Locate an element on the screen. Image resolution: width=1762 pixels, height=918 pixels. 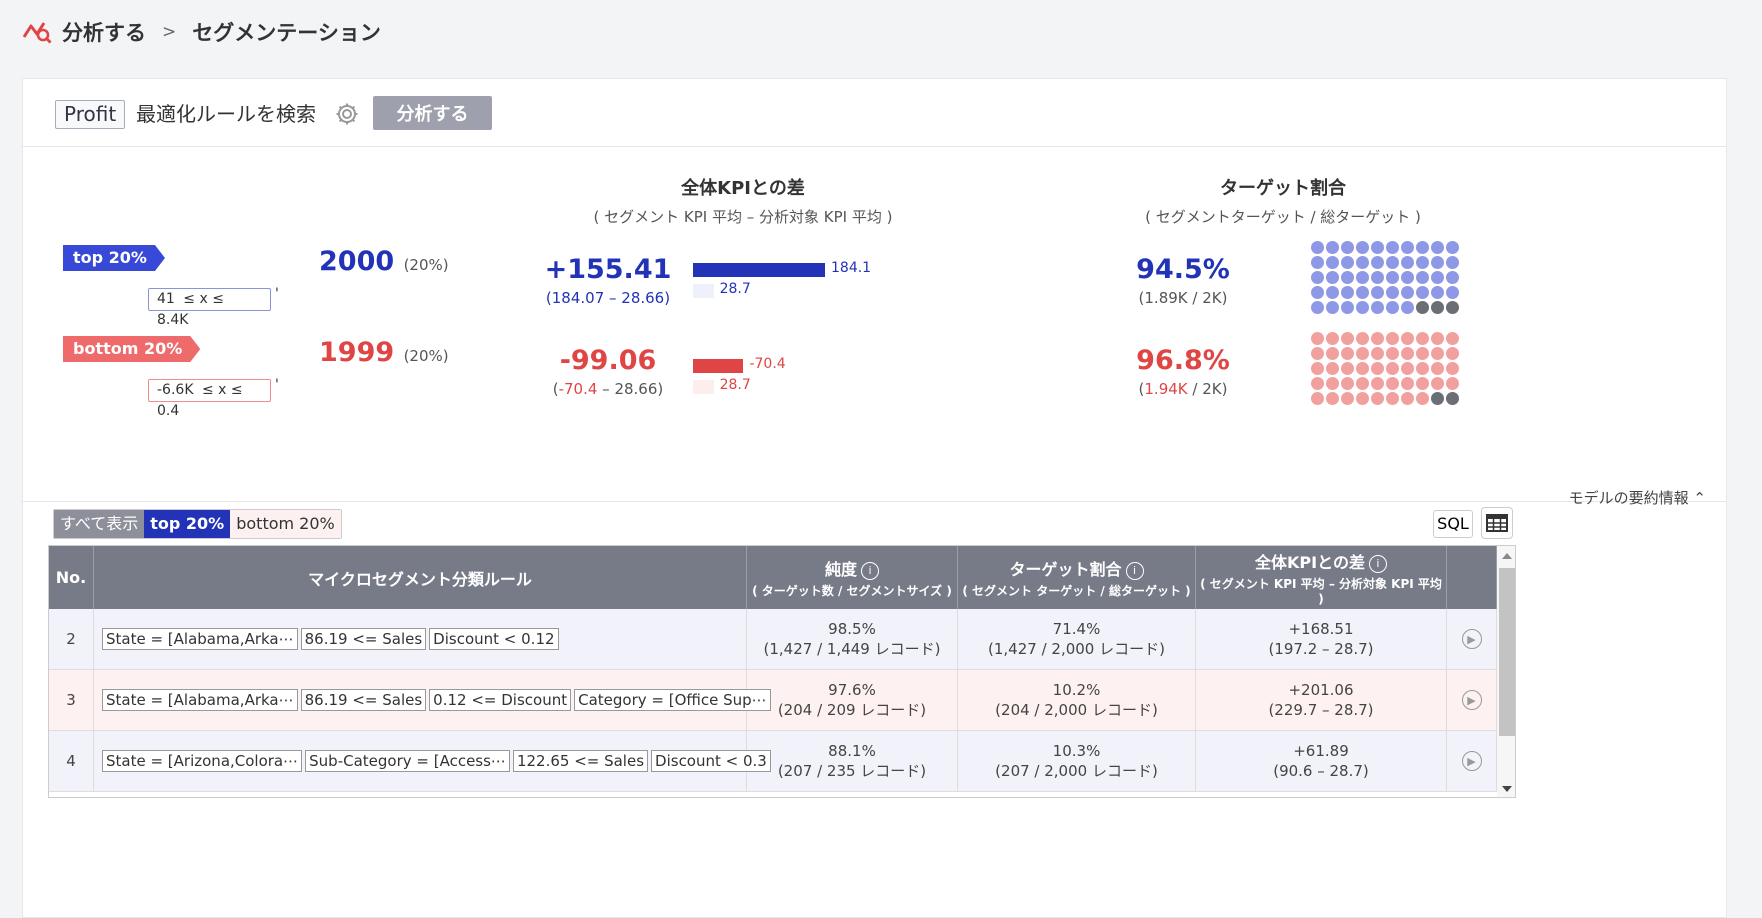
bottom-target-waffle is located at coordinates (1385, 368).